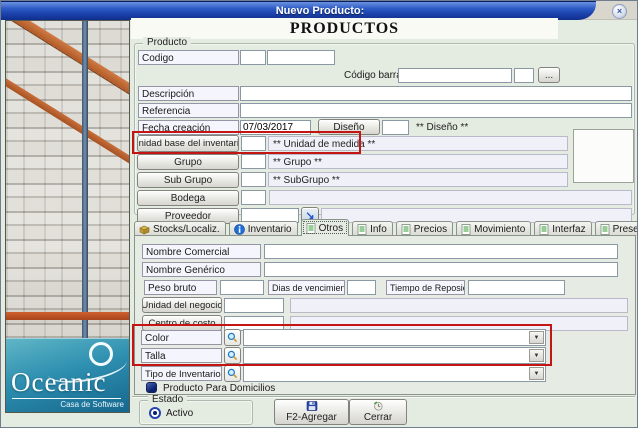 The image size is (638, 428). Describe the element at coordinates (269, 229) in the screenshot. I see `tab-label: Inventario` at that location.